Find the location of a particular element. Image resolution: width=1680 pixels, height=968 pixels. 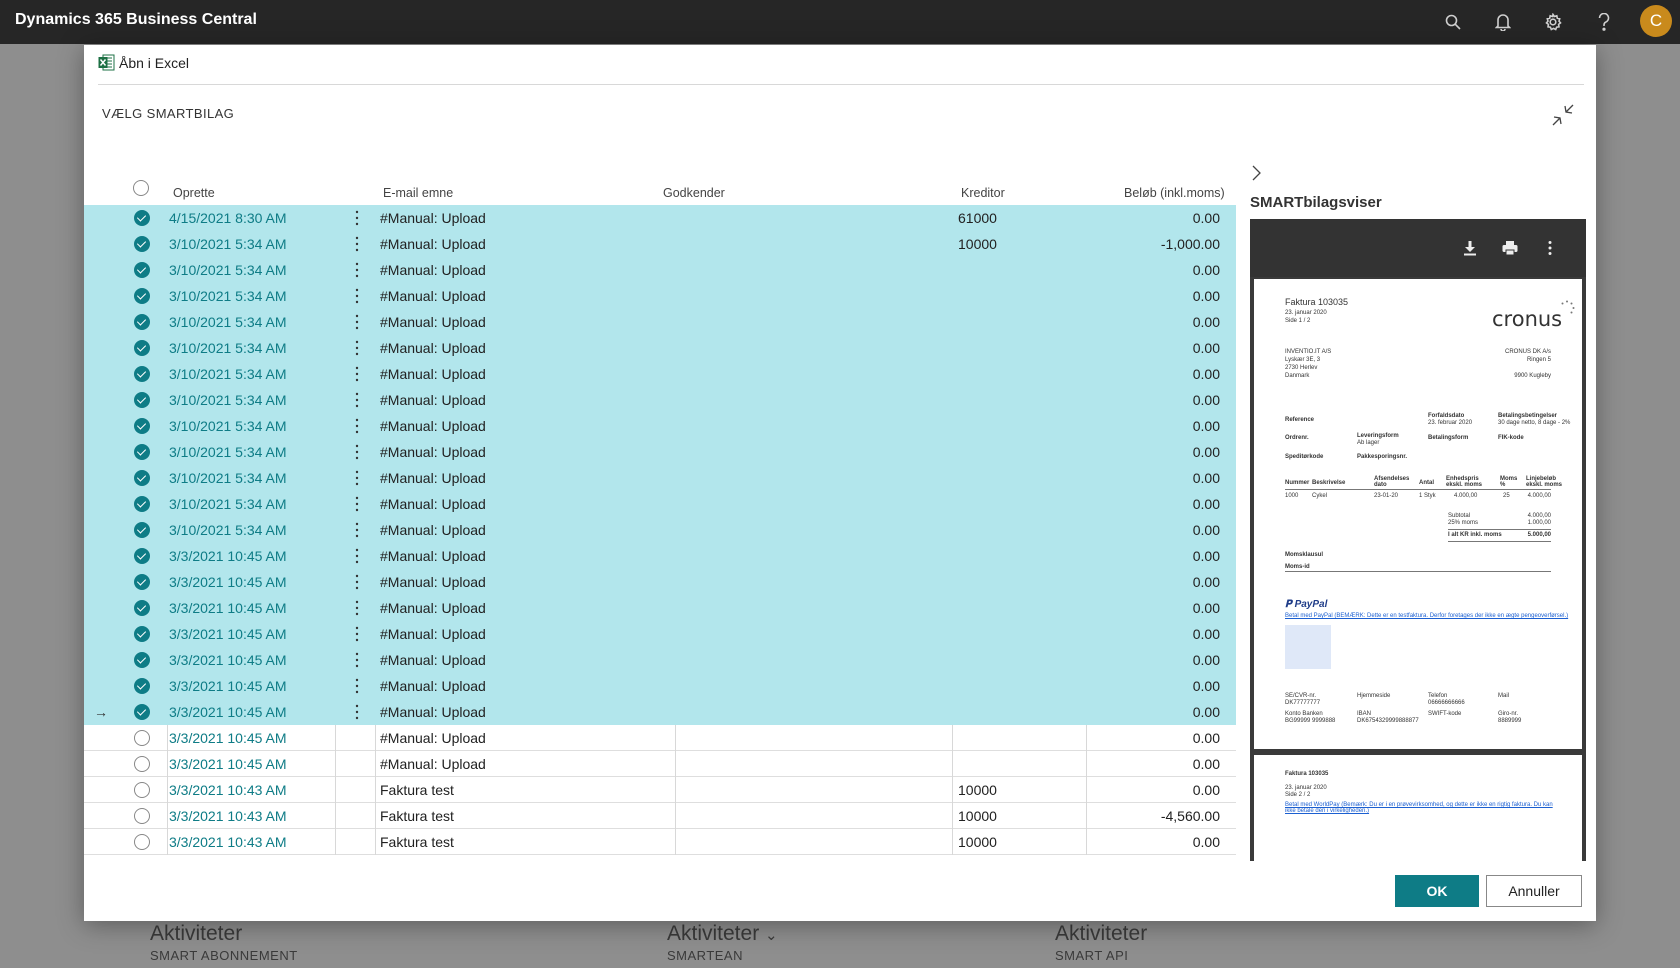

collapse-icon is located at coordinates (1563, 115).